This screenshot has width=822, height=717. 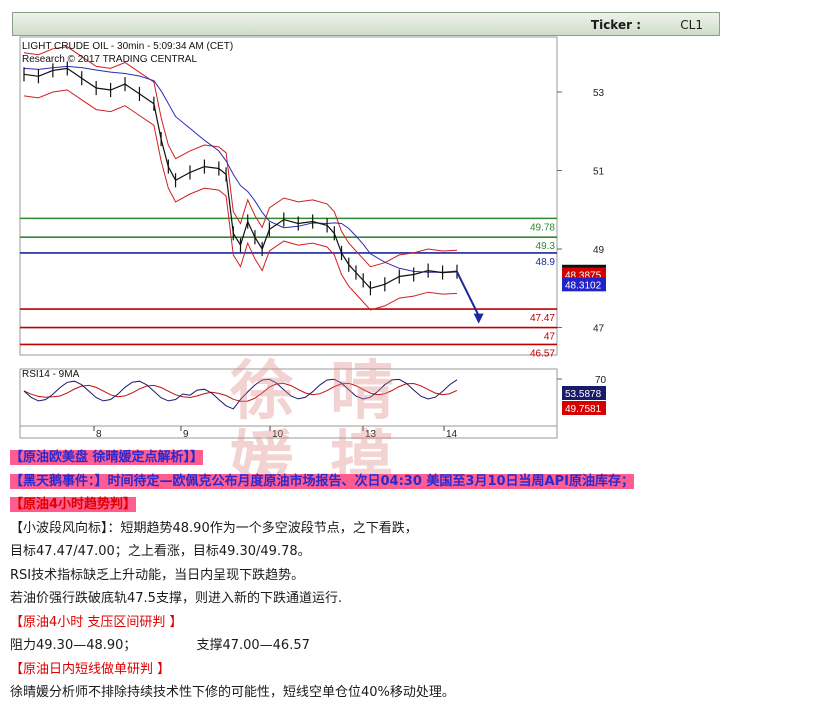 What do you see at coordinates (542, 227) in the screenshot?
I see `level-label: 49.78` at bounding box center [542, 227].